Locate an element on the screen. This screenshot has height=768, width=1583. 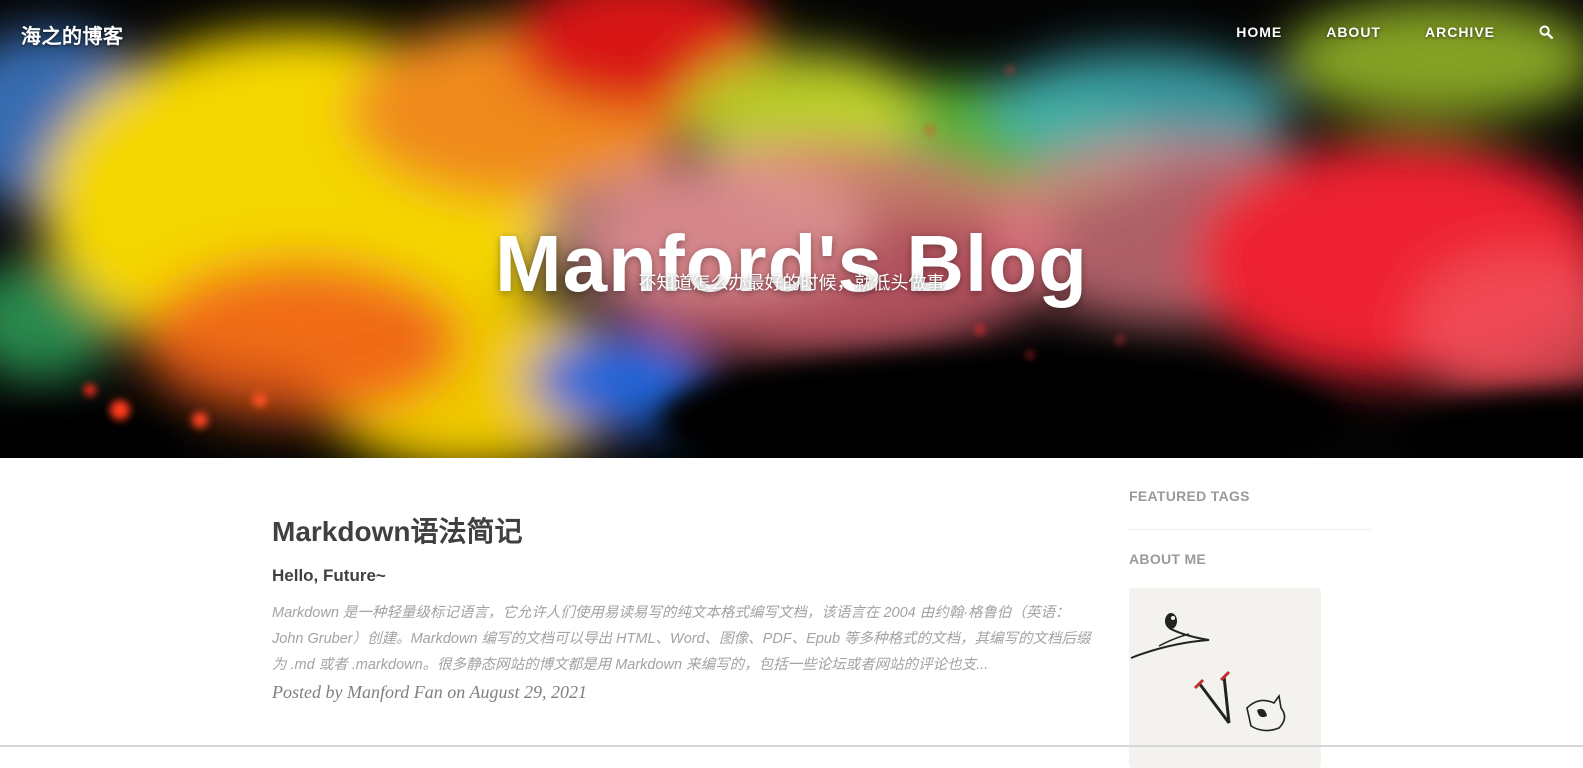
post-title: Markdown语法简记 is located at coordinates (686, 530).